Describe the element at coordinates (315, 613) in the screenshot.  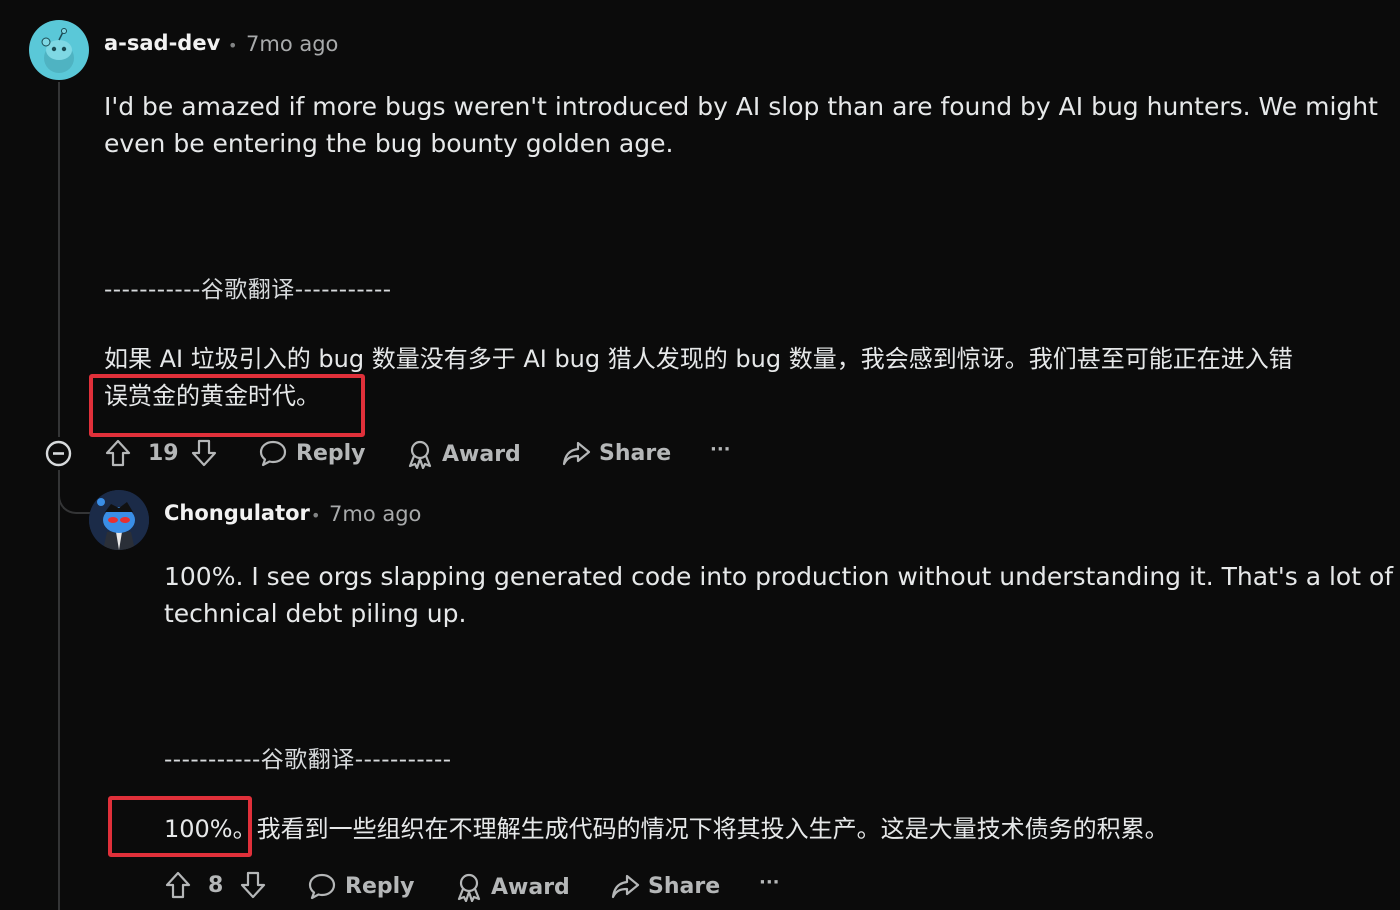
I see `comment-body-line: technical debt piling up.` at that location.